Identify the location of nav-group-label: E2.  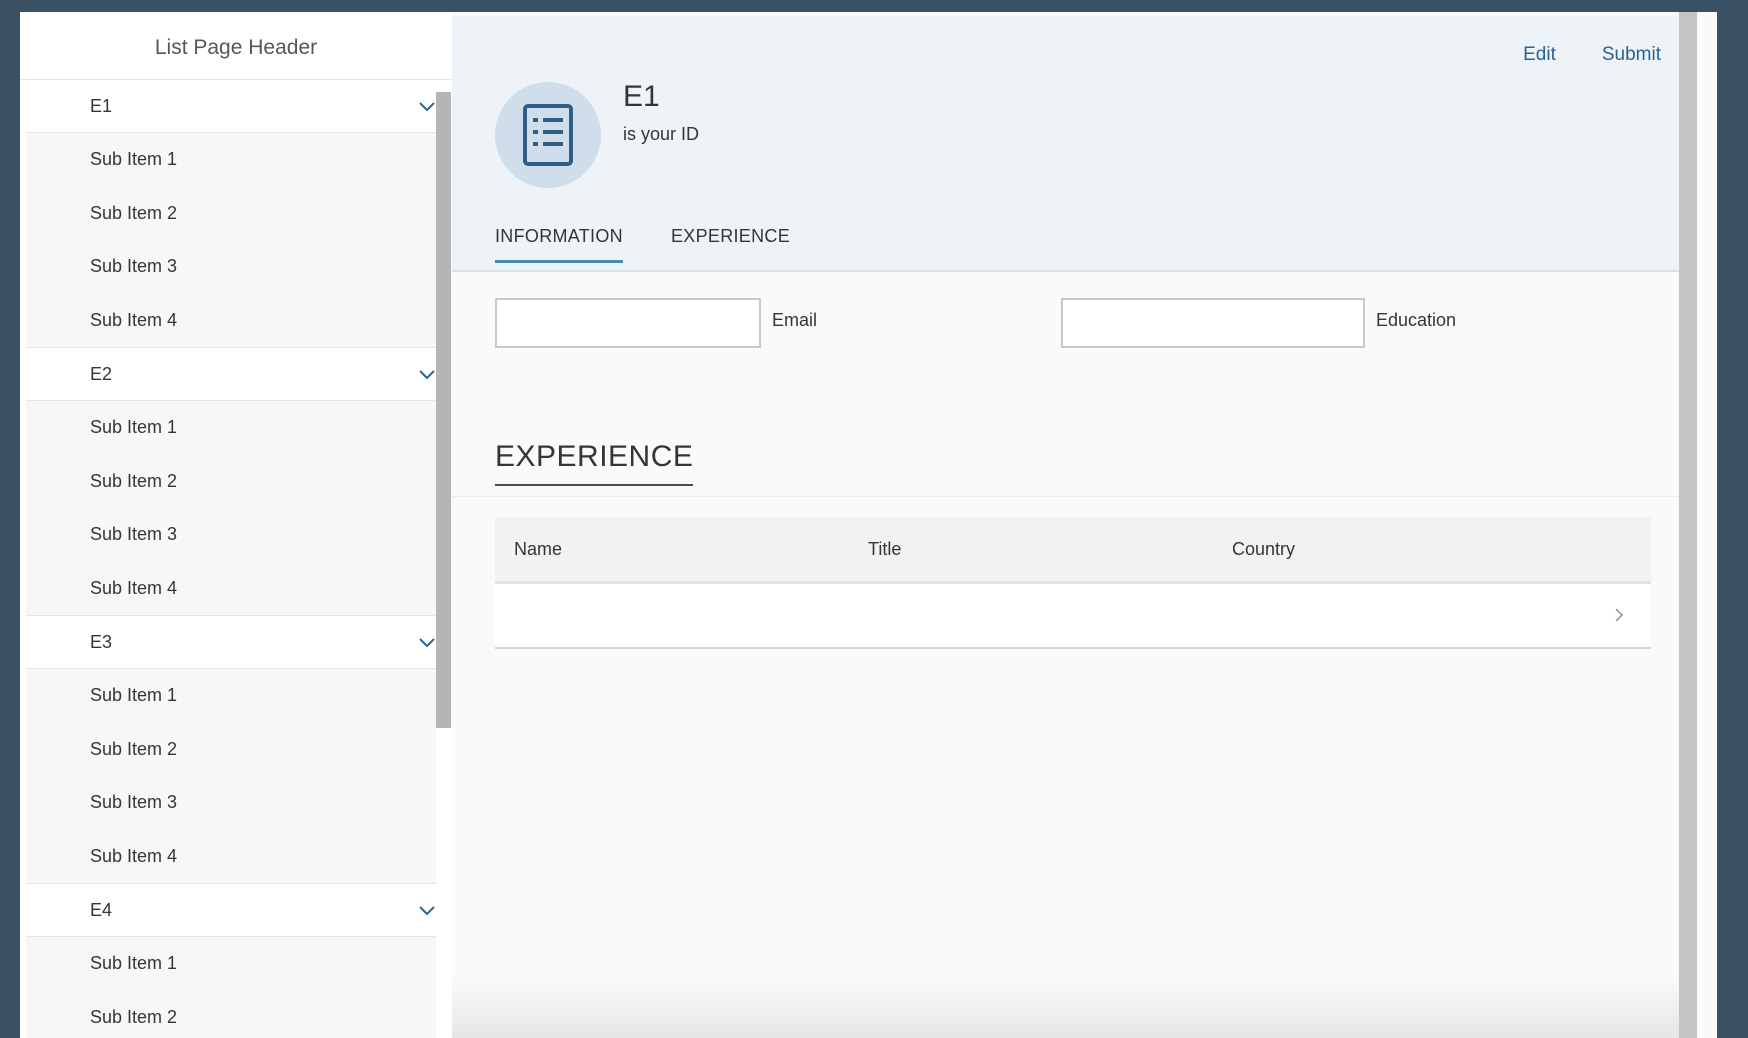
(101, 374).